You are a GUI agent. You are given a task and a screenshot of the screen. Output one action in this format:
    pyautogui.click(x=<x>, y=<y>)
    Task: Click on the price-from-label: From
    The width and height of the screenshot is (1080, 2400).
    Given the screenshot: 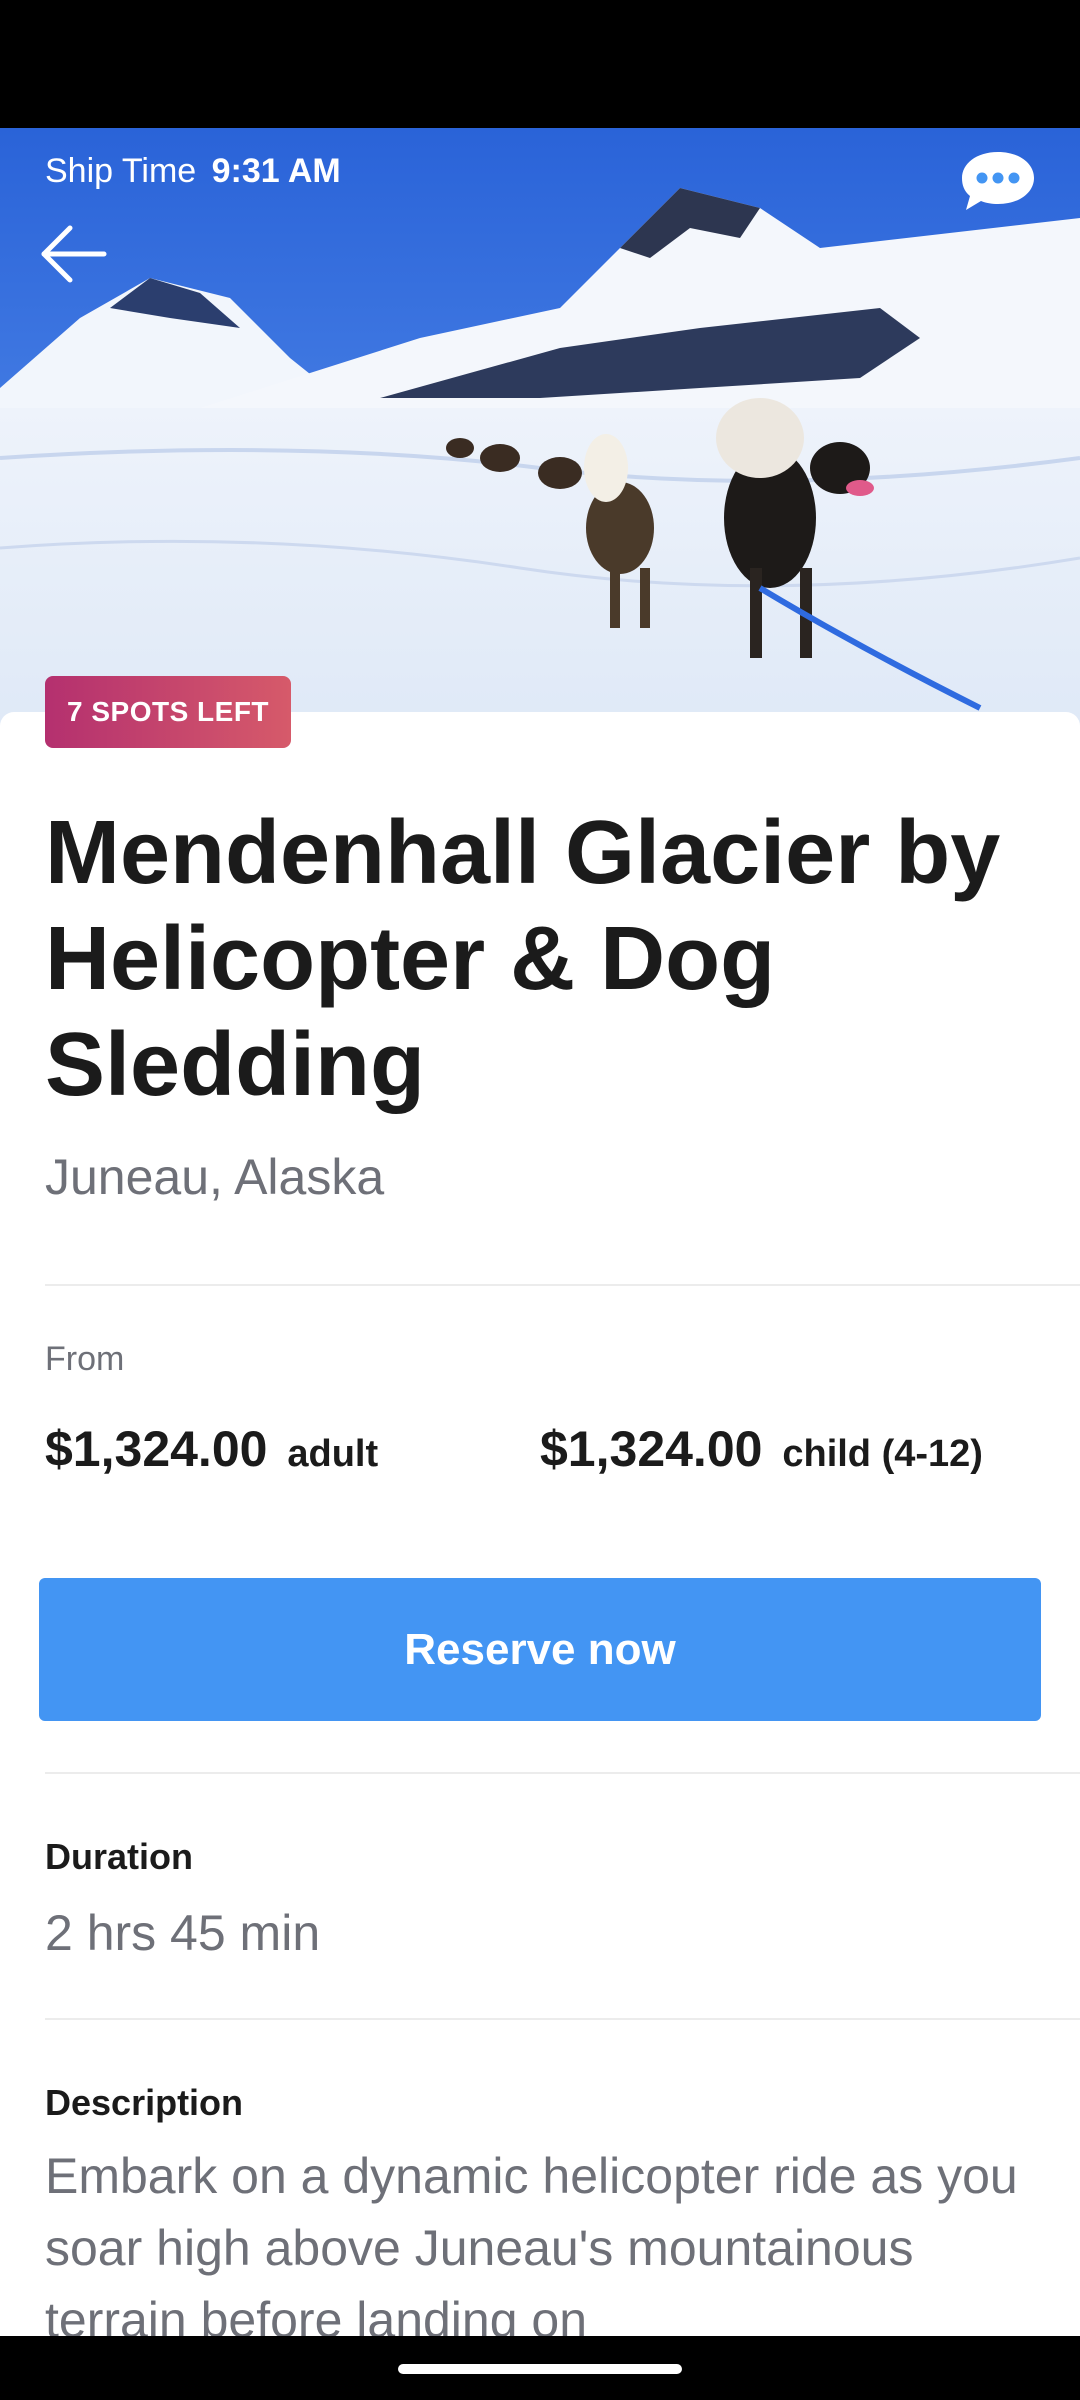 What is the action you would take?
    pyautogui.click(x=85, y=1359)
    